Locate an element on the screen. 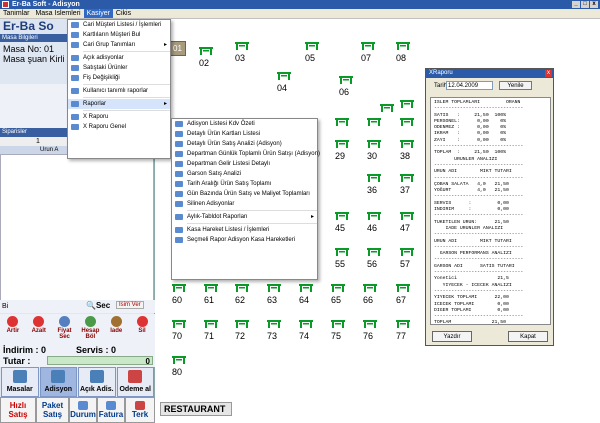 The height and width of the screenshot is (423, 600). tables-button: Masalar is located at coordinates (20, 382).